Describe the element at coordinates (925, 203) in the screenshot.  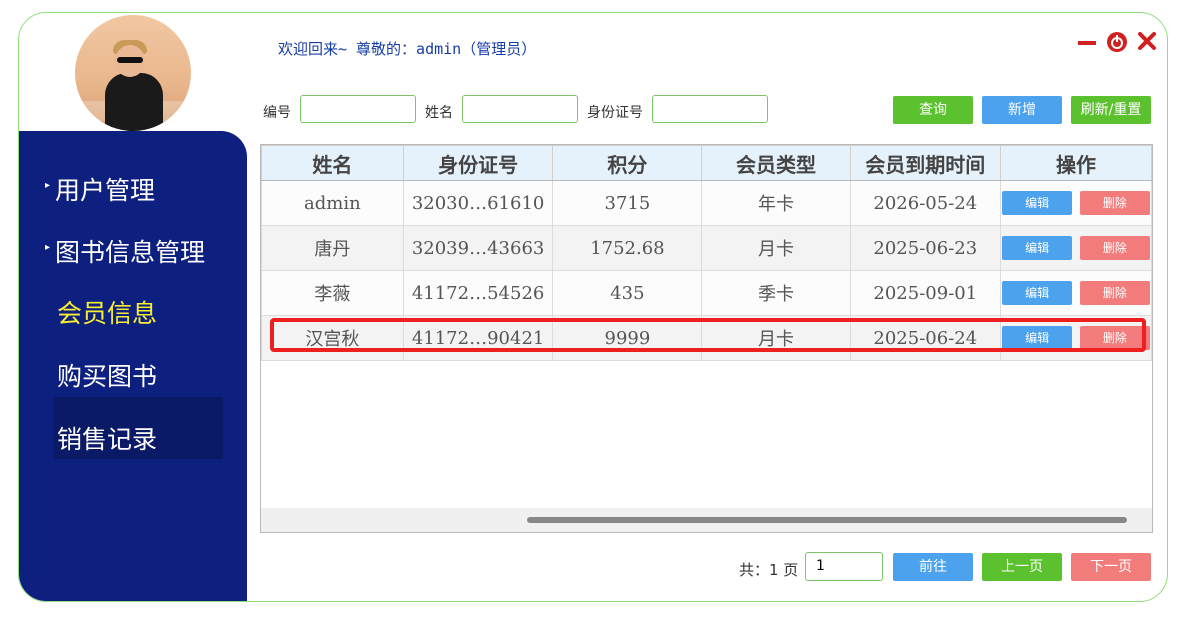
I see `cell-expiry: 2026-05-24` at that location.